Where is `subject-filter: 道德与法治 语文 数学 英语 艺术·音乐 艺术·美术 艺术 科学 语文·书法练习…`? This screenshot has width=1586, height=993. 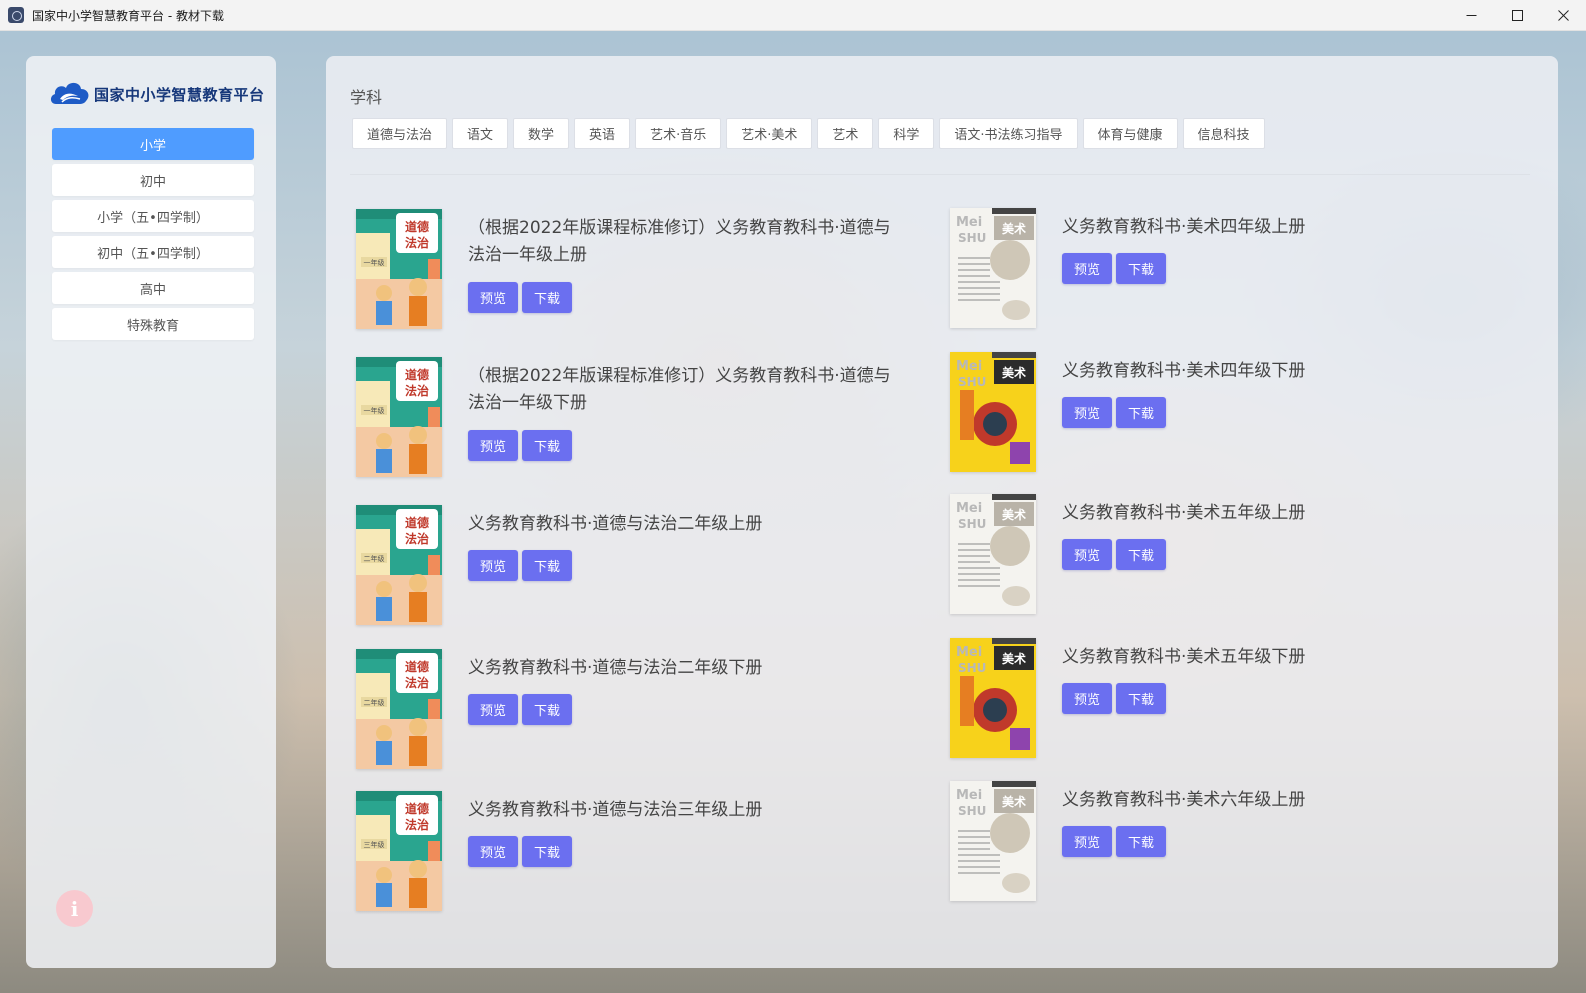
subject-filter: 道德与法治 语文 数学 英语 艺术·音乐 艺术·美术 艺术 科学 语文·书法练习… is located at coordinates (811, 133).